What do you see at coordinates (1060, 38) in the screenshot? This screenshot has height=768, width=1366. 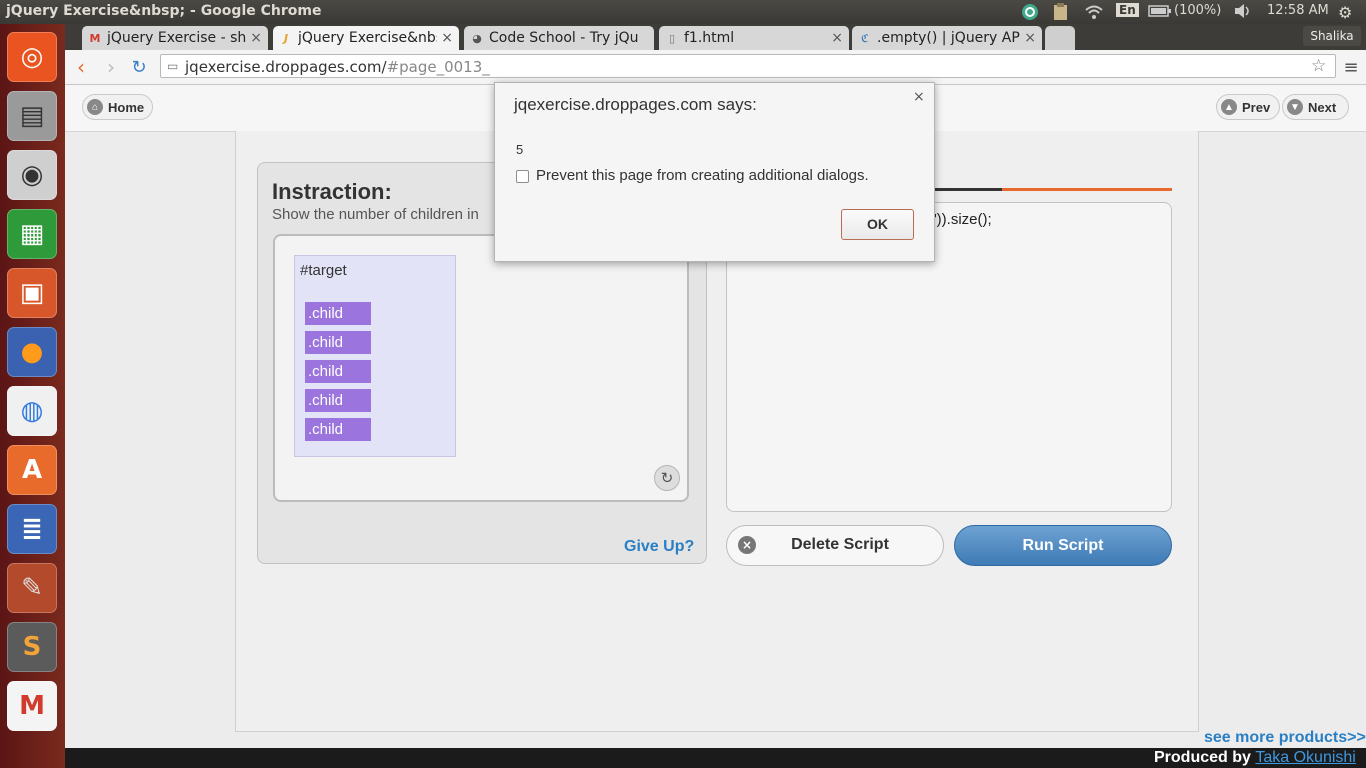 I see `new-tab-button` at bounding box center [1060, 38].